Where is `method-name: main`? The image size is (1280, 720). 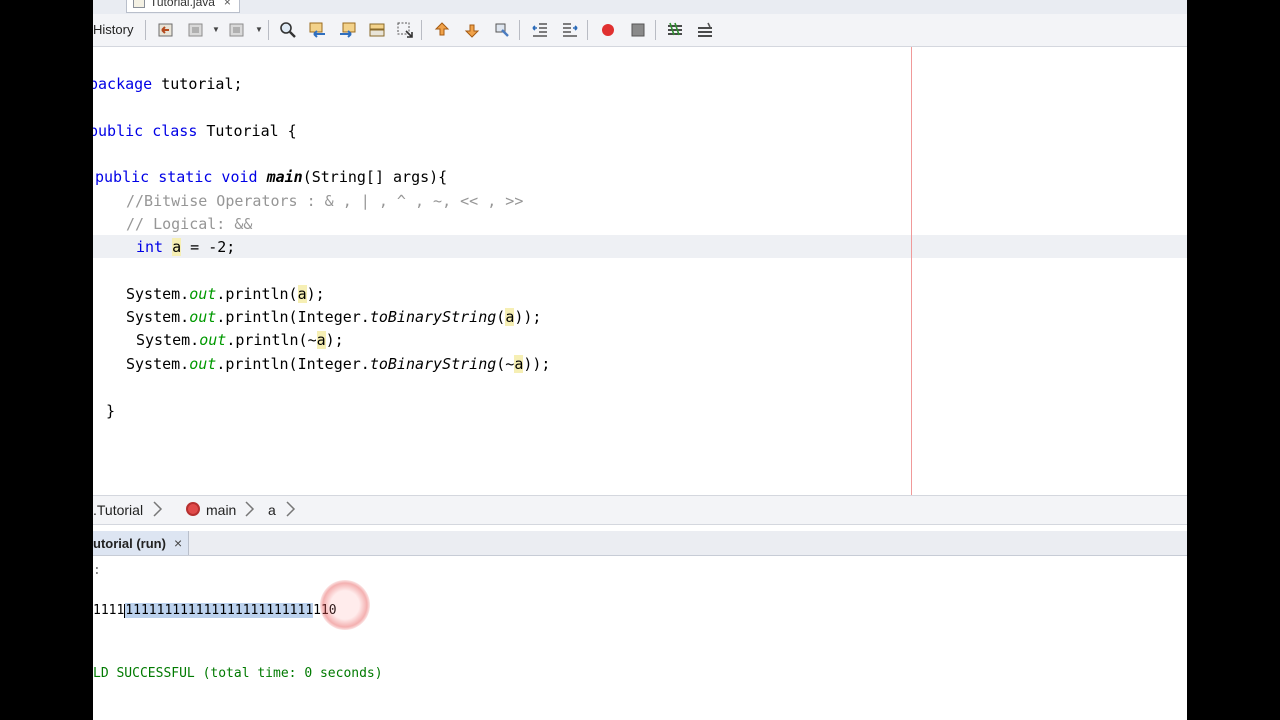 method-name: main is located at coordinates (284, 177).